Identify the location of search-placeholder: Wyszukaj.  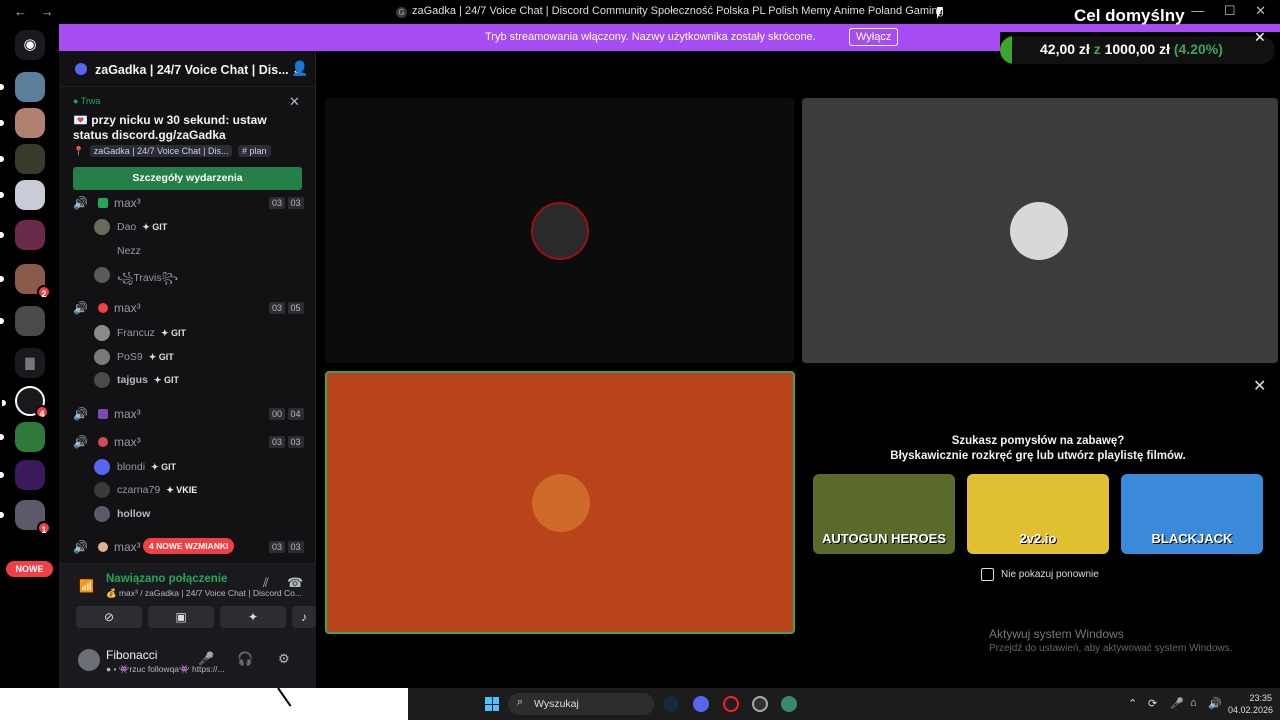
(556, 704).